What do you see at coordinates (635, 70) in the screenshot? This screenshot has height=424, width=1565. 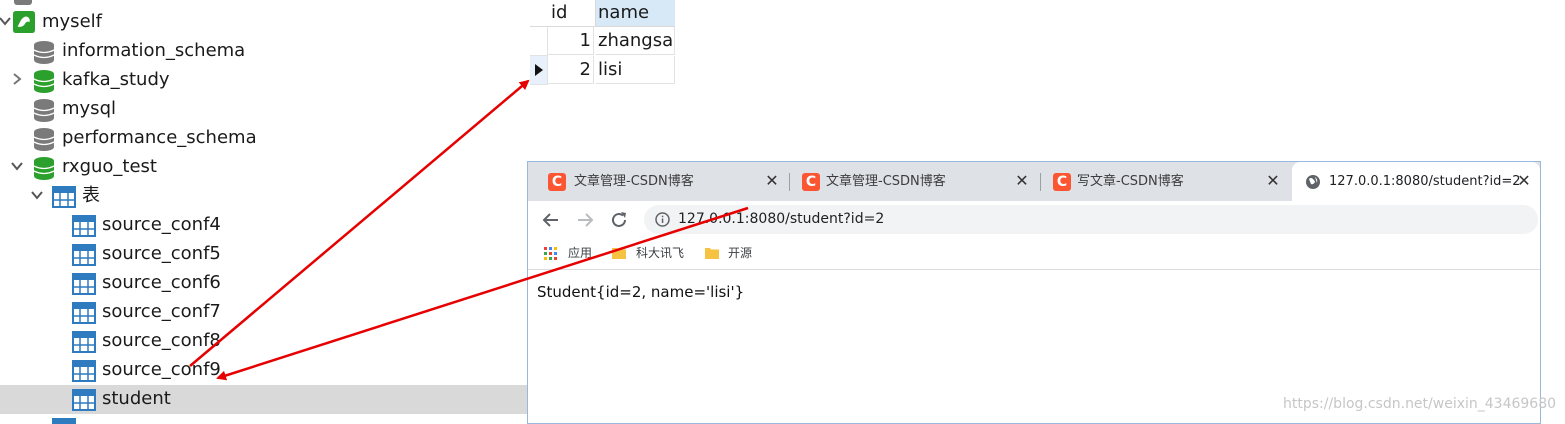 I see `grid-cell-name: lisi` at bounding box center [635, 70].